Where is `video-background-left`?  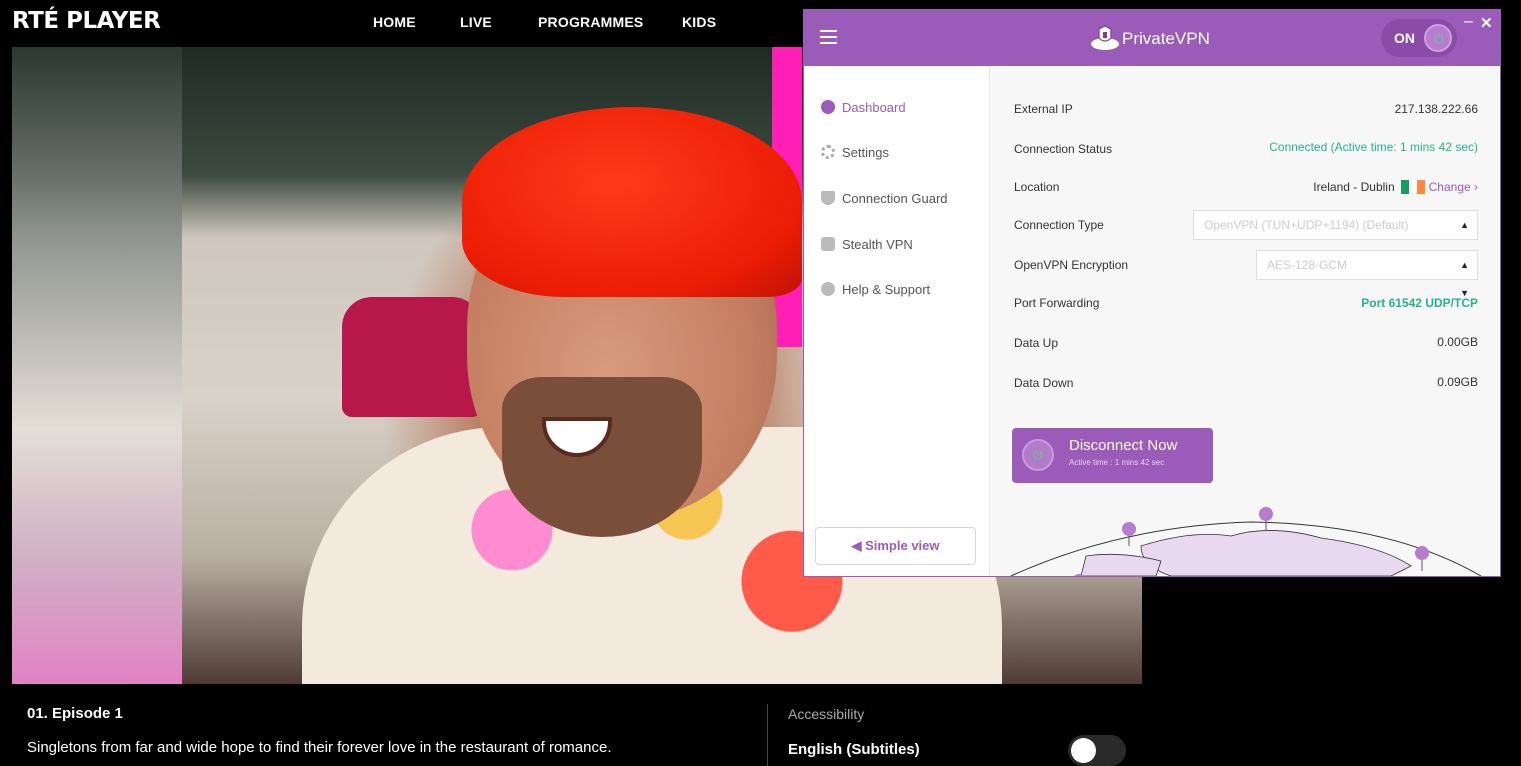
video-background-left is located at coordinates (97, 365).